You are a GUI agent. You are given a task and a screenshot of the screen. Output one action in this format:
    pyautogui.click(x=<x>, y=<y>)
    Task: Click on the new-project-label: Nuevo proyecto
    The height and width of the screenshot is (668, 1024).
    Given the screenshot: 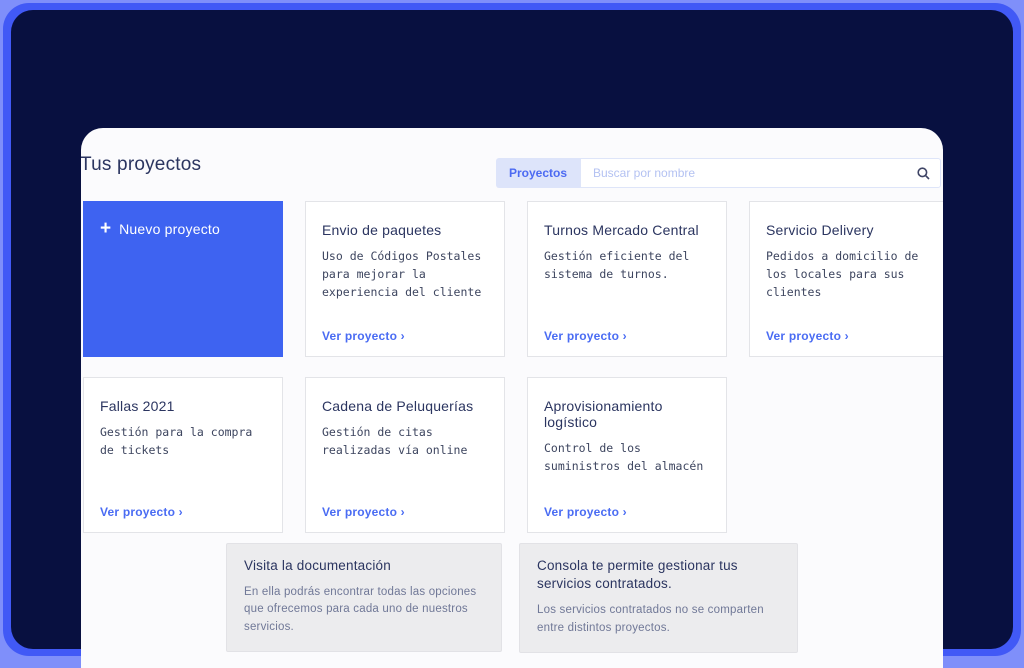 What is the action you would take?
    pyautogui.click(x=169, y=229)
    